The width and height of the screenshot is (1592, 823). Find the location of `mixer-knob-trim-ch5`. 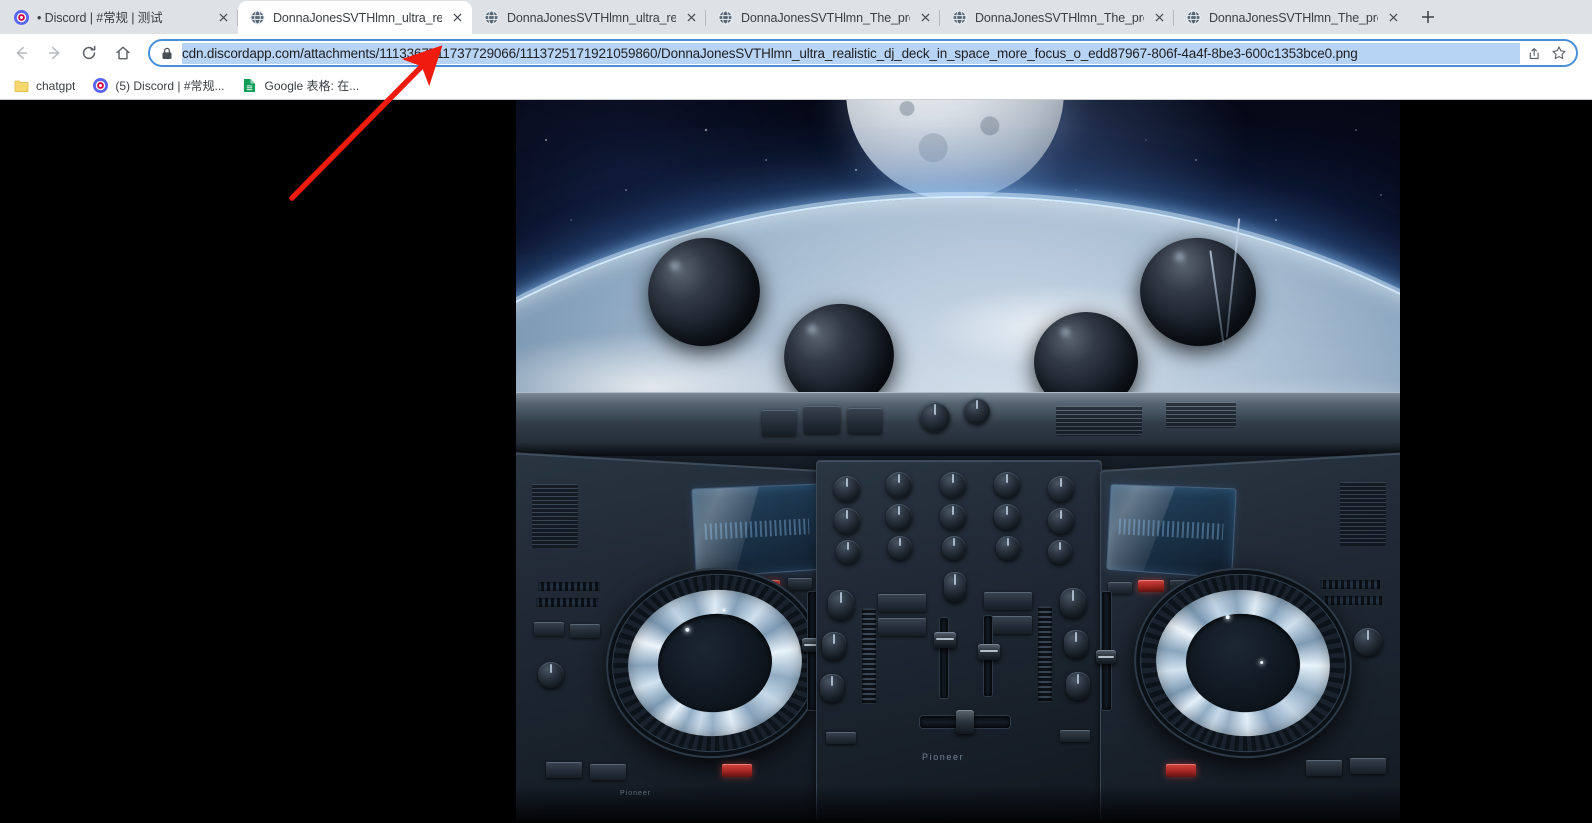

mixer-knob-trim-ch5 is located at coordinates (1061, 489).